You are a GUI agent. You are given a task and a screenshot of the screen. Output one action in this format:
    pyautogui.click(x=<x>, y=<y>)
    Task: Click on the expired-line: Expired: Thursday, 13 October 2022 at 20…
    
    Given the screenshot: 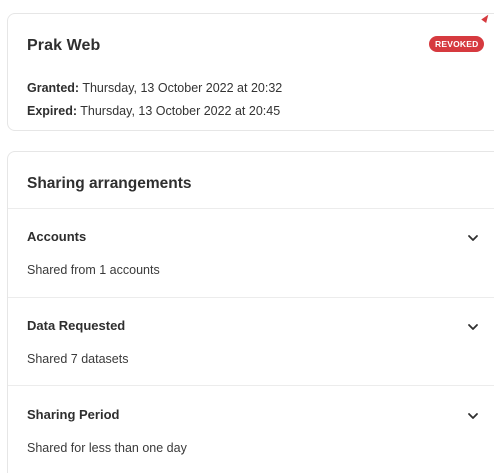 What is the action you would take?
    pyautogui.click(x=153, y=111)
    